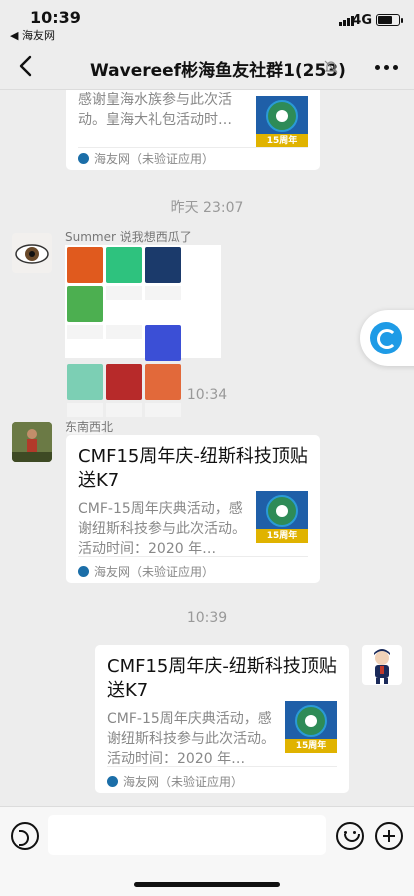 The width and height of the screenshot is (414, 896). I want to click on timestamp: 10:34, so click(207, 395).